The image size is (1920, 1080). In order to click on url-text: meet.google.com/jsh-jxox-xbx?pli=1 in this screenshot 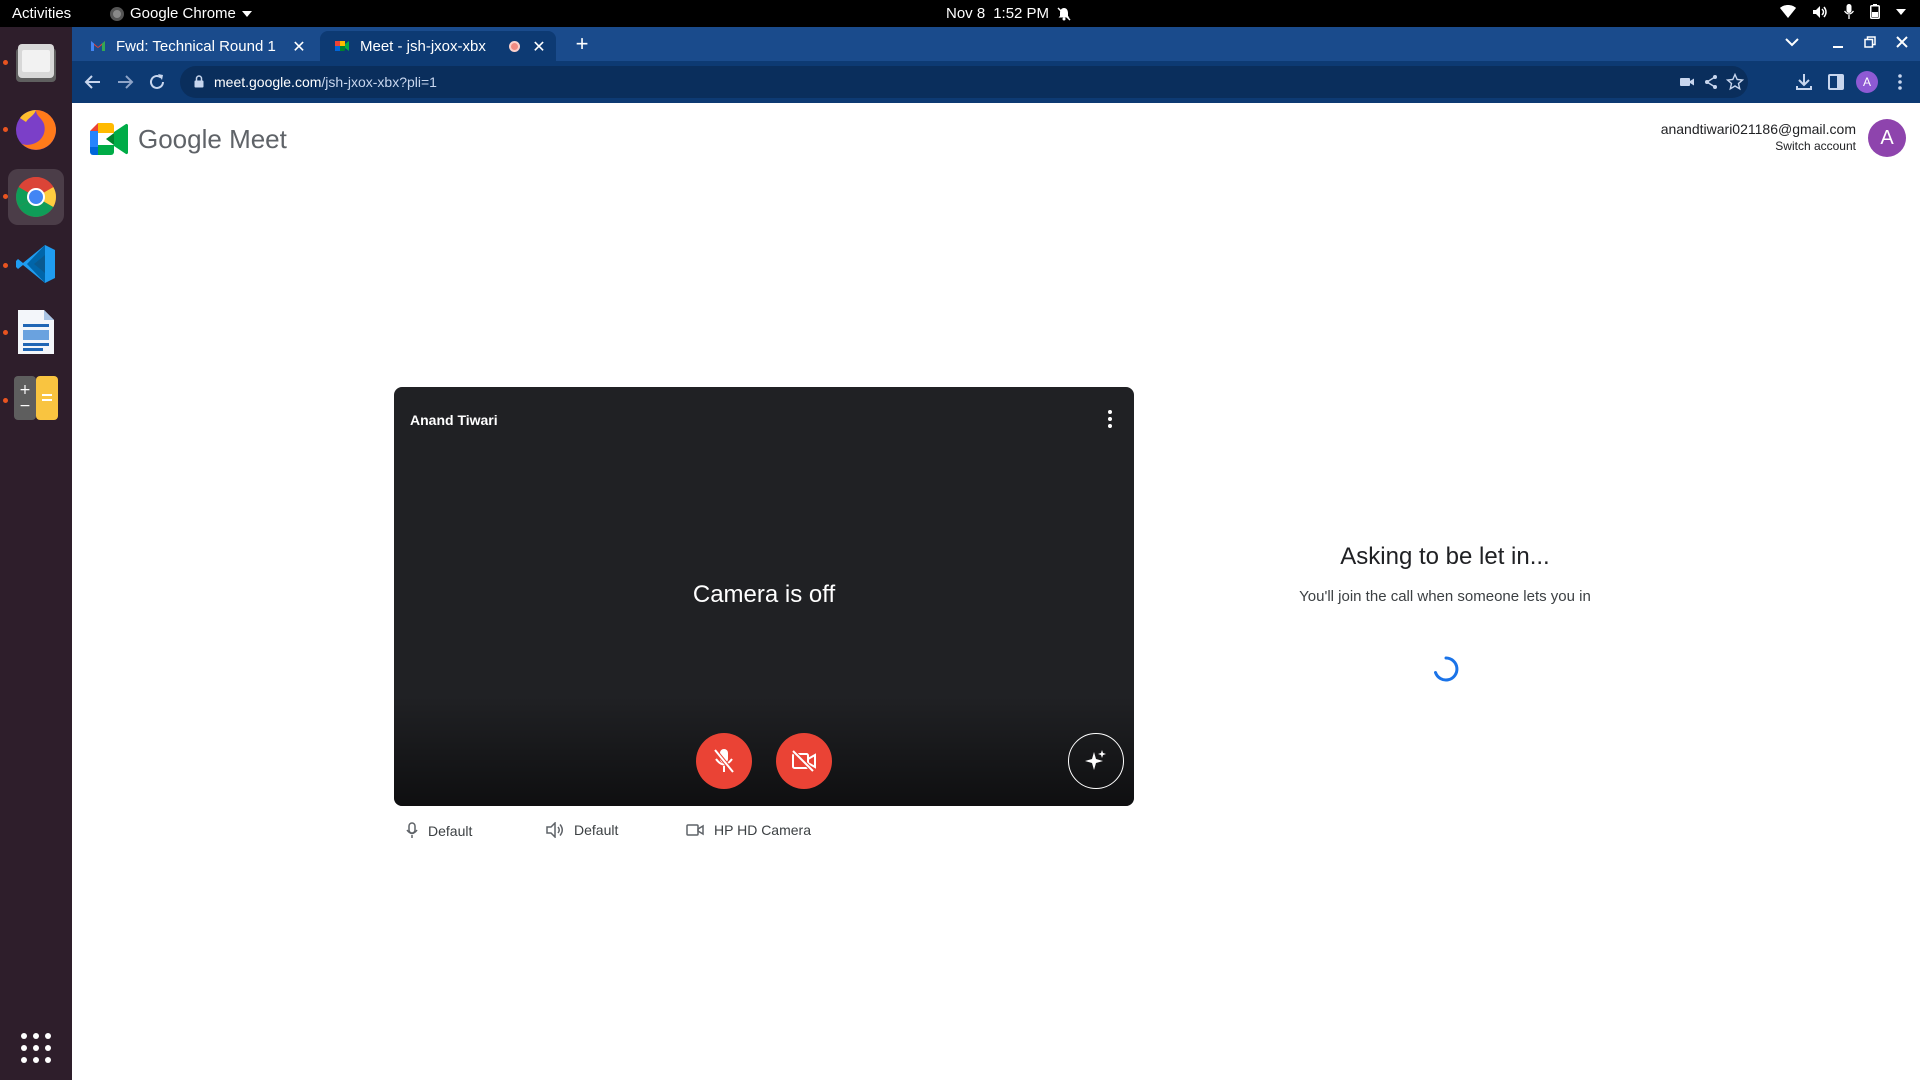, I will do `click(325, 82)`.